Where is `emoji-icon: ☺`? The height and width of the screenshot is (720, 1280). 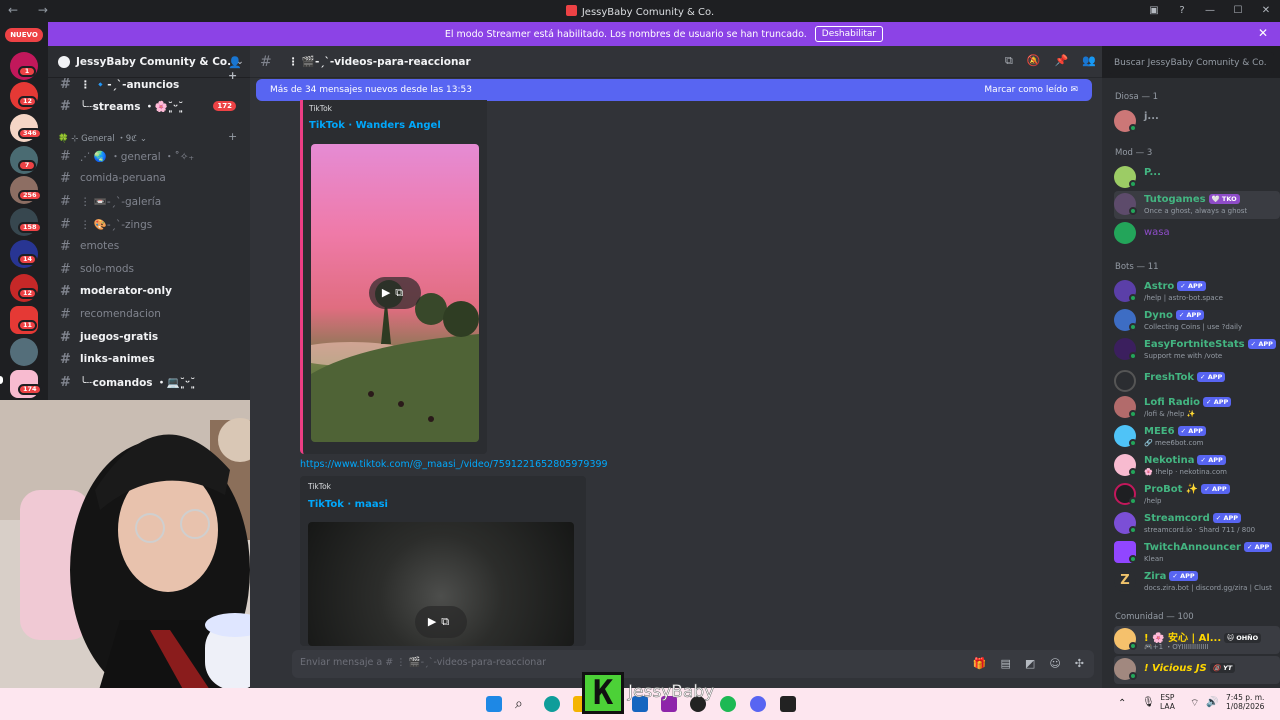 emoji-icon: ☺ is located at coordinates (1054, 663).